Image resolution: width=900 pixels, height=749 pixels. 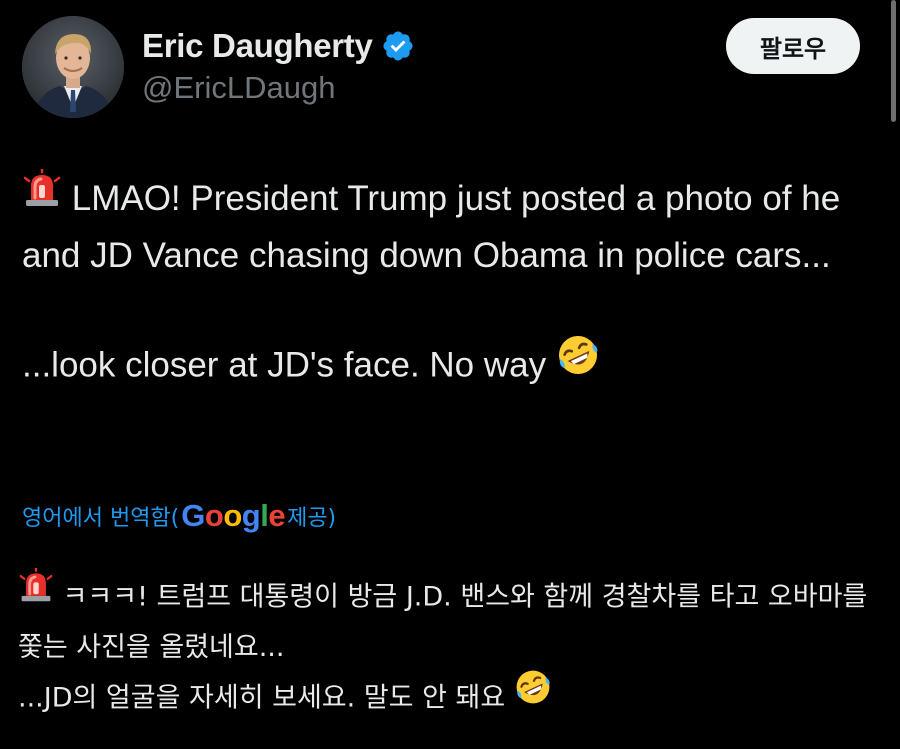 I want to click on avatar, so click(x=73, y=67).